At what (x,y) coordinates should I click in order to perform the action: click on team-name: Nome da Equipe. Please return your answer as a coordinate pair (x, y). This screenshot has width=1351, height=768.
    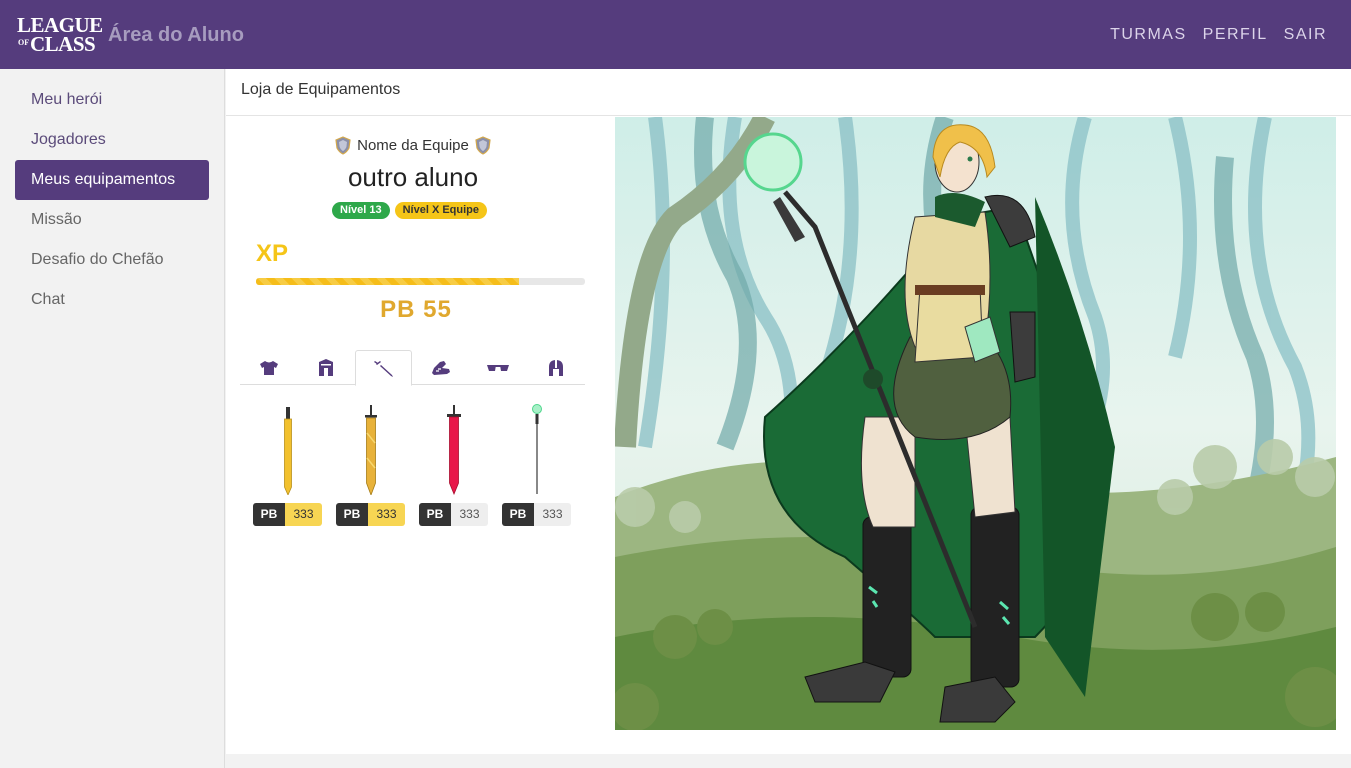
    Looking at the image, I should click on (413, 145).